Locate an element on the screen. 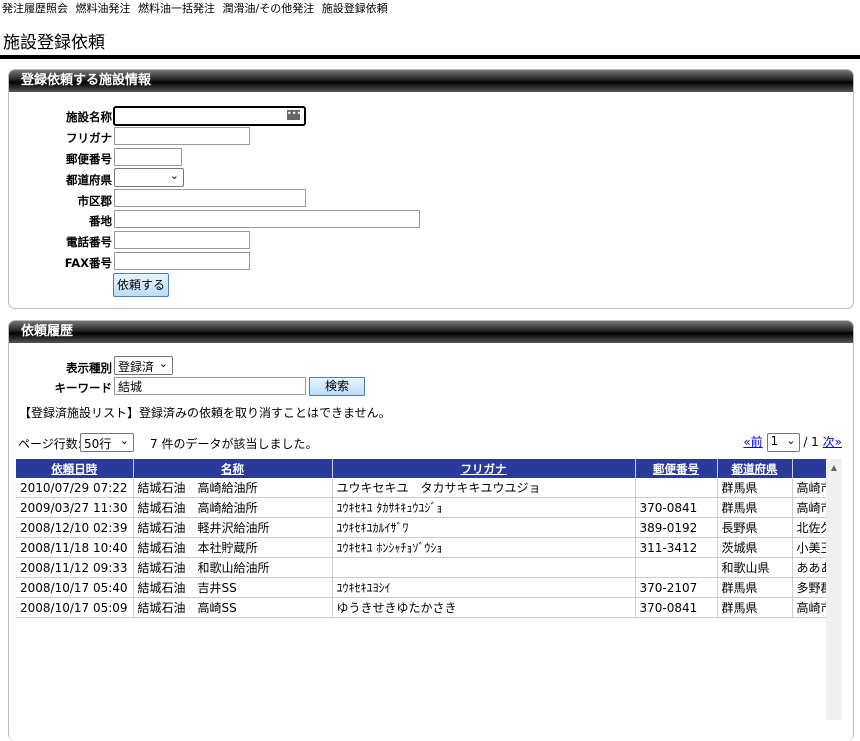 This screenshot has width=860, height=741. col-kana: フリガナ is located at coordinates (484, 468).